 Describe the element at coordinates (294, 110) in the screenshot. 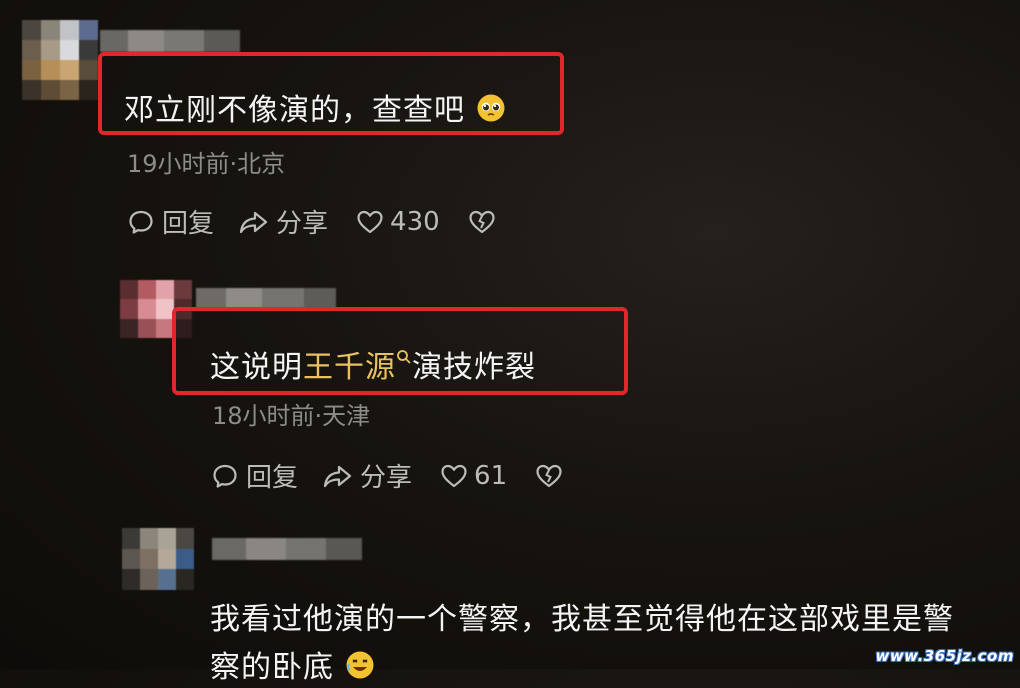

I see `comment-body: 邓立刚不像演的，查查吧` at that location.